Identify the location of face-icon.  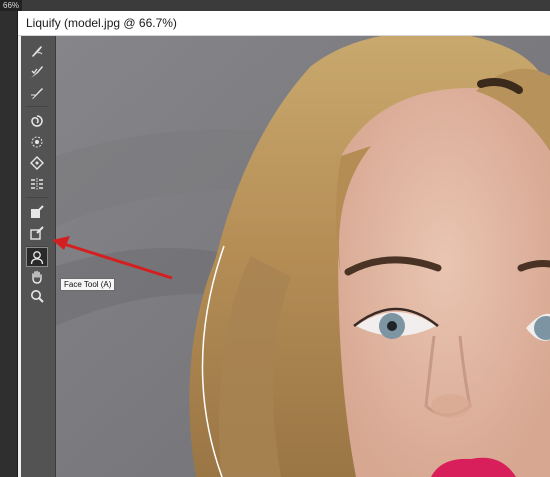
(37, 258).